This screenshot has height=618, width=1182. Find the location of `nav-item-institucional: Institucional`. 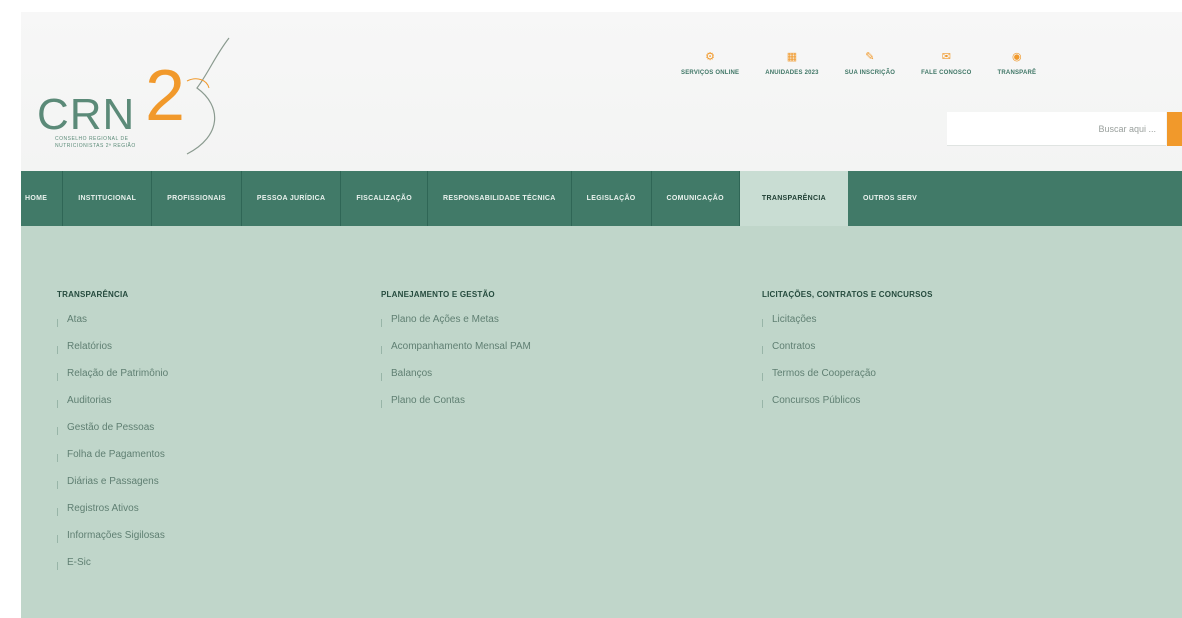

nav-item-institucional: Institucional is located at coordinates (108, 198).